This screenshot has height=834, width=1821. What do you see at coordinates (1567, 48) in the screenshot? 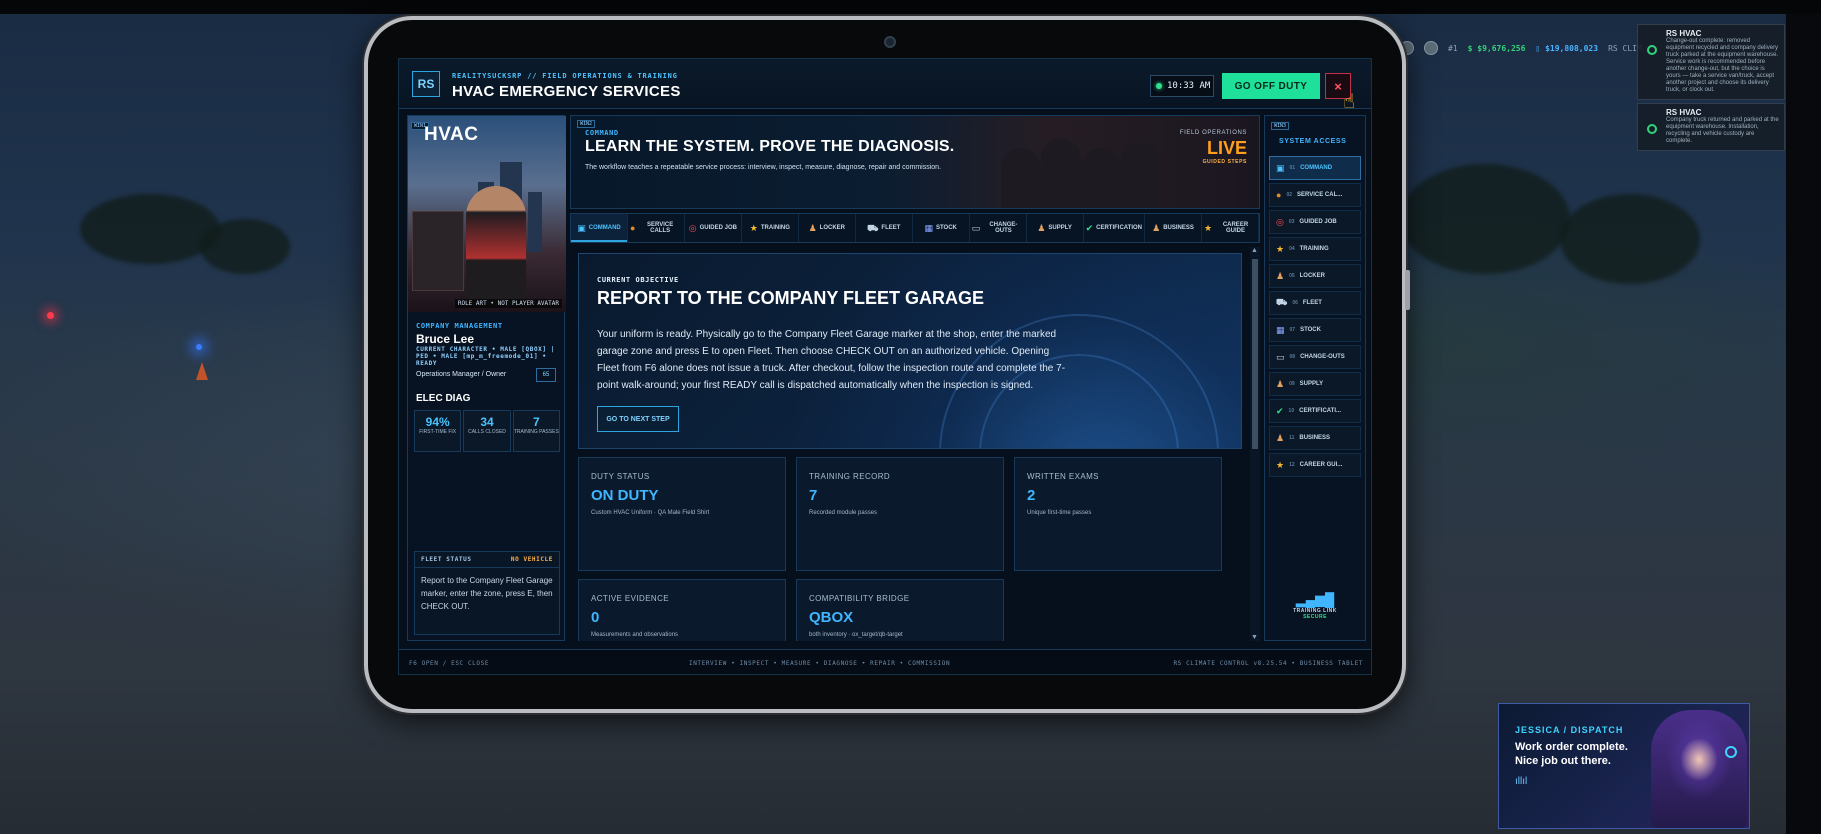
I see `bank-amount: ▯ $19,808,023` at bounding box center [1567, 48].